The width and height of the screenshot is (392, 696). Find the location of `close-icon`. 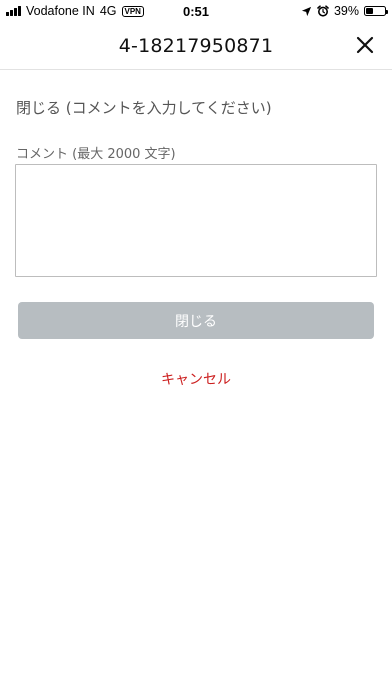

close-icon is located at coordinates (365, 45).